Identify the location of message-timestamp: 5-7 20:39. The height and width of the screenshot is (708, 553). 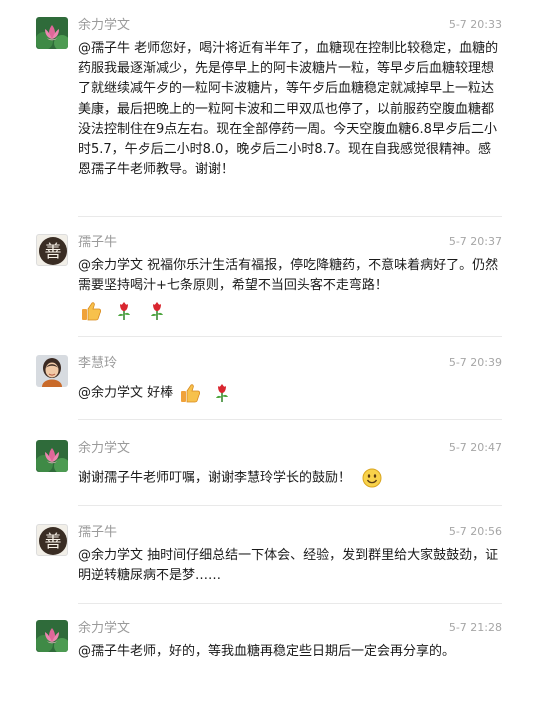
(475, 362).